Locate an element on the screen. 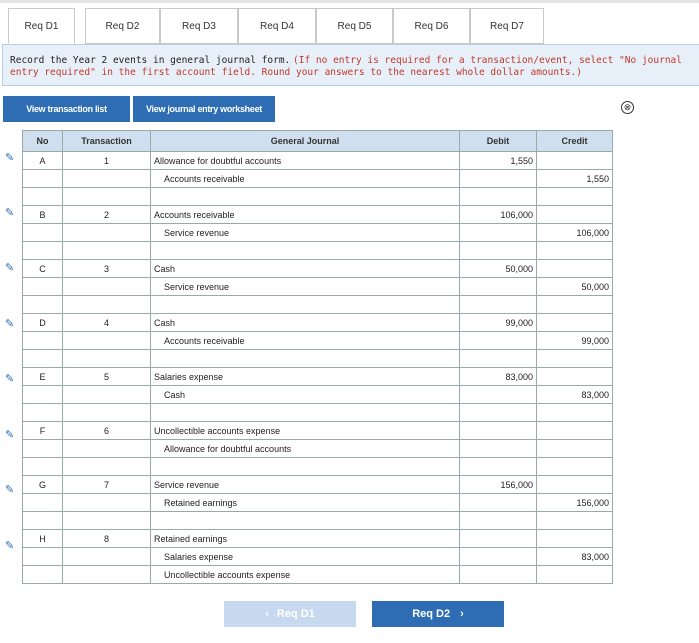 This screenshot has height=643, width=699. tab-req-d3: Req D3 is located at coordinates (199, 26).